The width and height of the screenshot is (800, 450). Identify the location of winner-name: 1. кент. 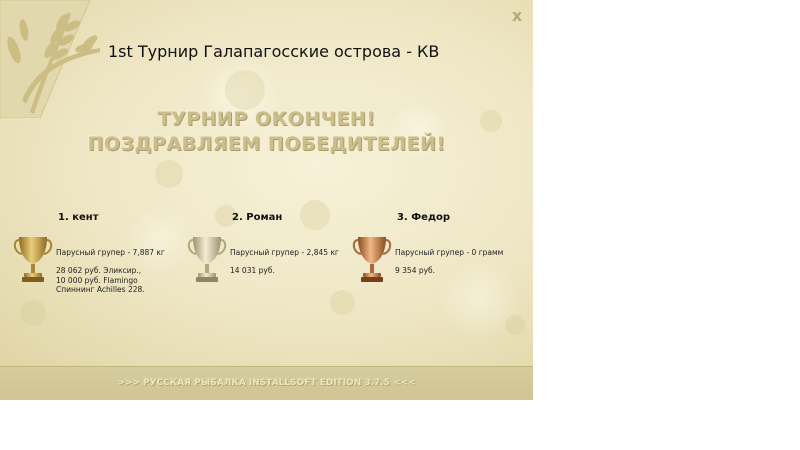
(78, 217).